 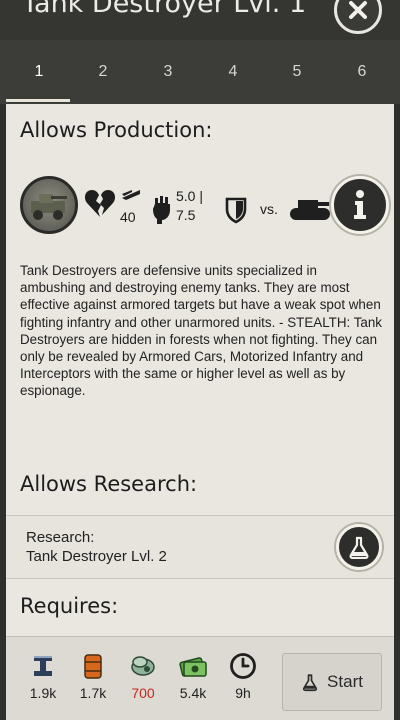 I want to click on tab-level-5: 5, so click(x=297, y=72).